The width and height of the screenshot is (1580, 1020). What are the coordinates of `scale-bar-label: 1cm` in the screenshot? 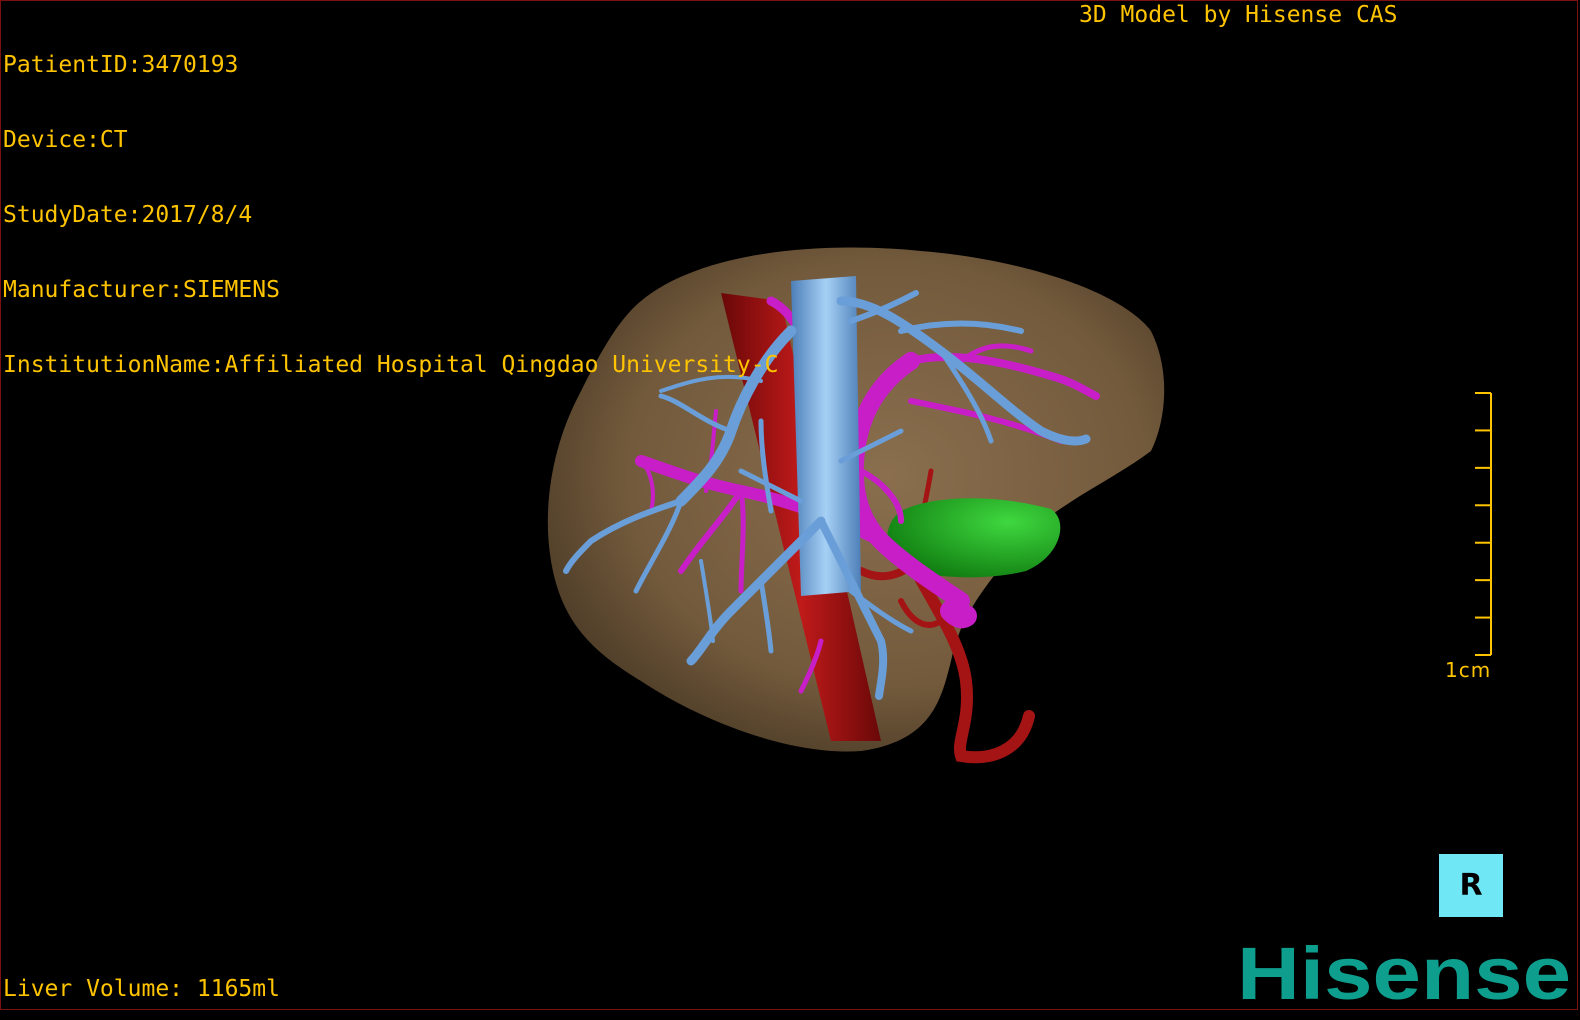 It's located at (1468, 670).